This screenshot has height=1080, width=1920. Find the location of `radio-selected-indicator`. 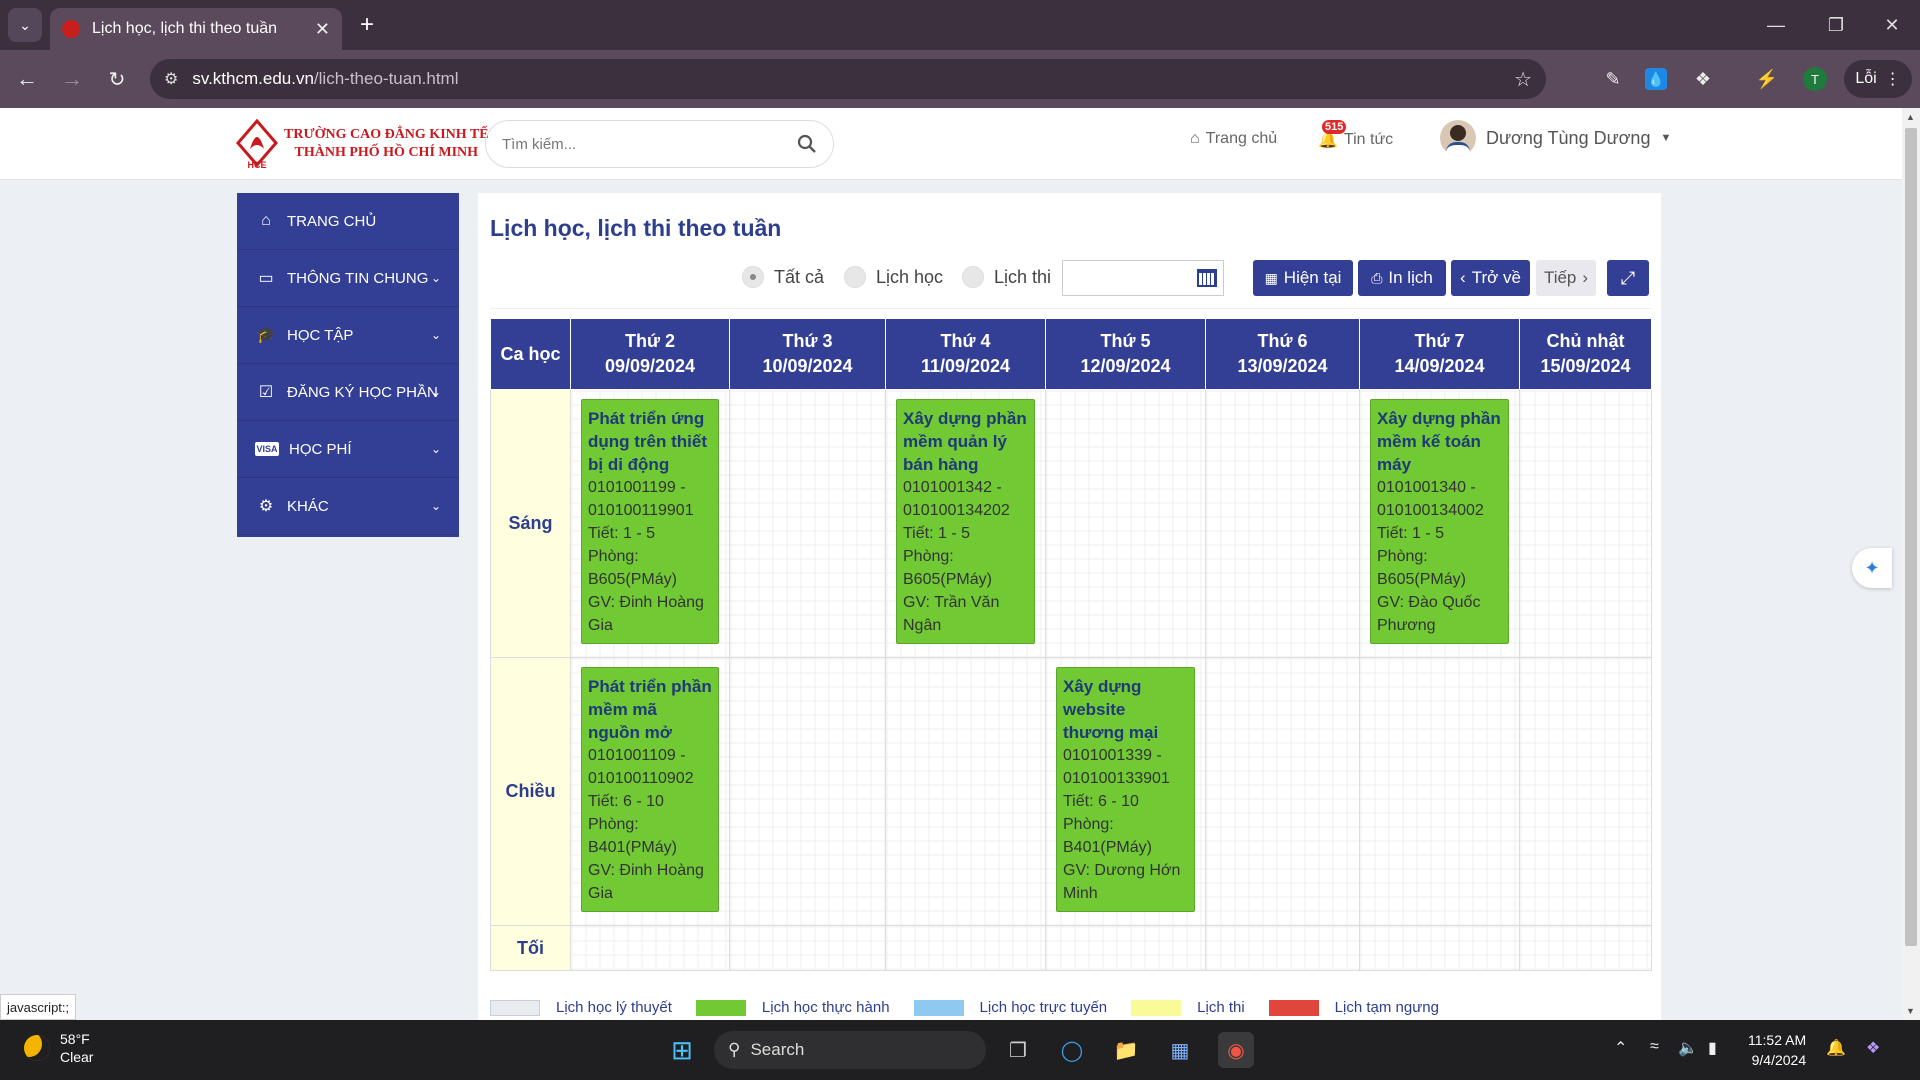

radio-selected-indicator is located at coordinates (753, 277).